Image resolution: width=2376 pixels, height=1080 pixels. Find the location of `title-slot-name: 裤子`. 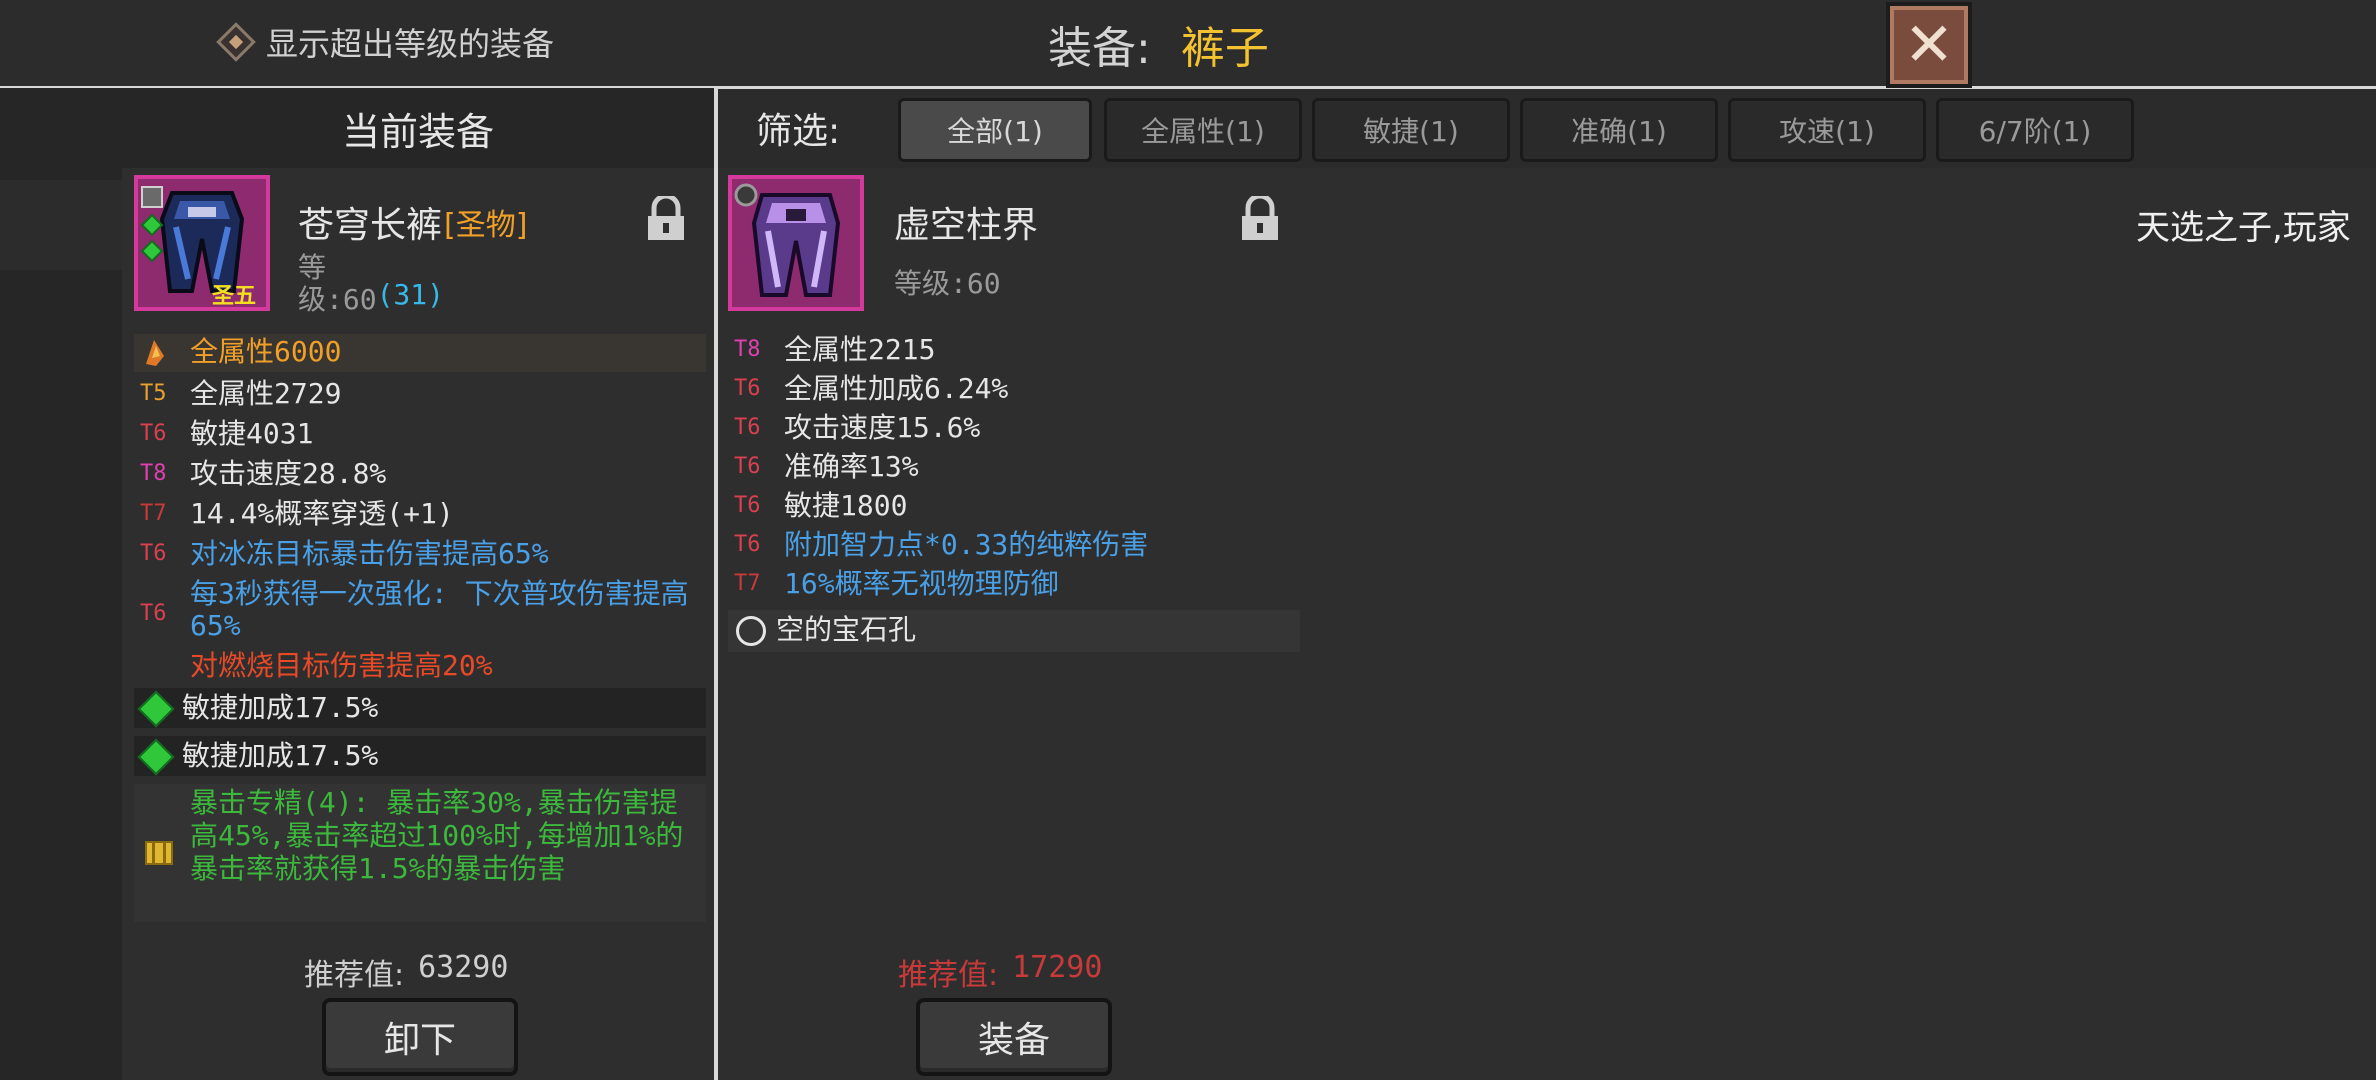

title-slot-name: 裤子 is located at coordinates (1224, 48).